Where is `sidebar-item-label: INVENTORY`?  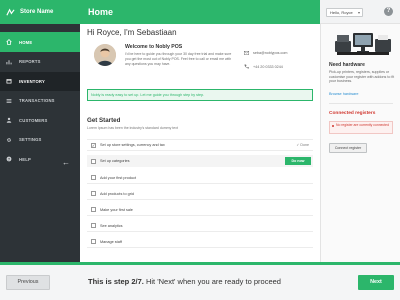 sidebar-item-label: INVENTORY is located at coordinates (32, 81).